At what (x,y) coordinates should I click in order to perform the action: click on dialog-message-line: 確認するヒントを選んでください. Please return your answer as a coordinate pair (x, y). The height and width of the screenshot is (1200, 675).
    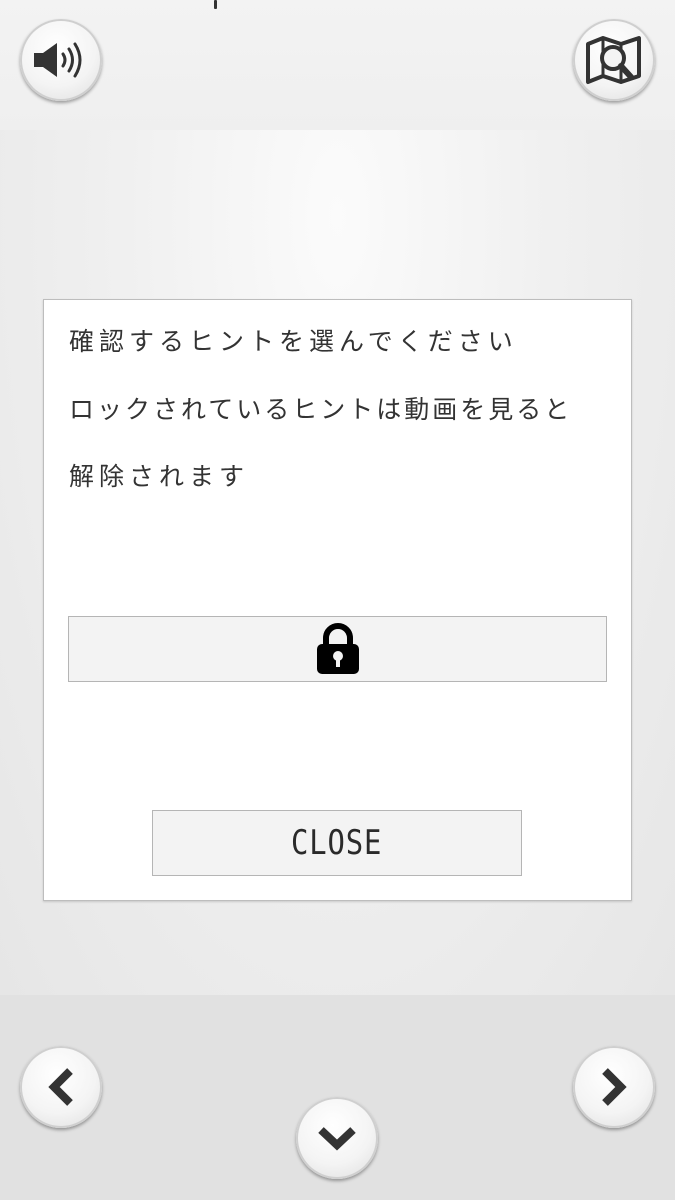
    Looking at the image, I should click on (293, 341).